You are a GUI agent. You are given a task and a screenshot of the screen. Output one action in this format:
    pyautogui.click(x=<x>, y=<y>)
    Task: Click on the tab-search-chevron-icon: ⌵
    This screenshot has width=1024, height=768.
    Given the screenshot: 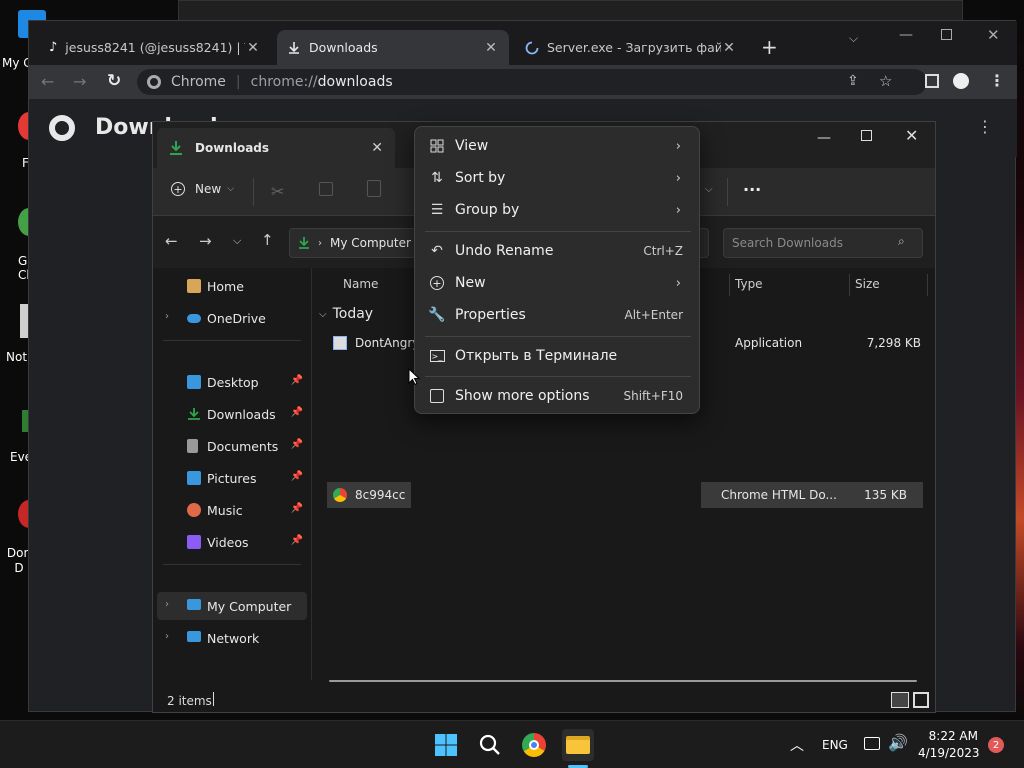 What is the action you would take?
    pyautogui.click(x=853, y=38)
    